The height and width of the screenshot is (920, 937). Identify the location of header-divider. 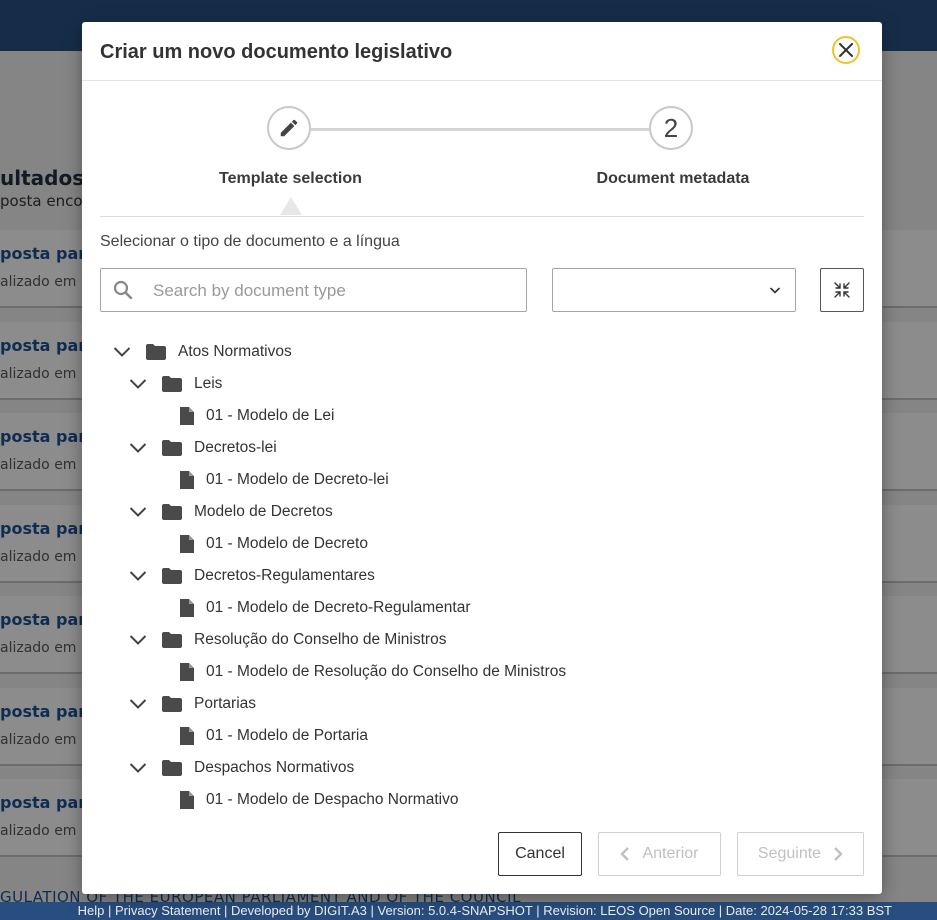
(482, 80).